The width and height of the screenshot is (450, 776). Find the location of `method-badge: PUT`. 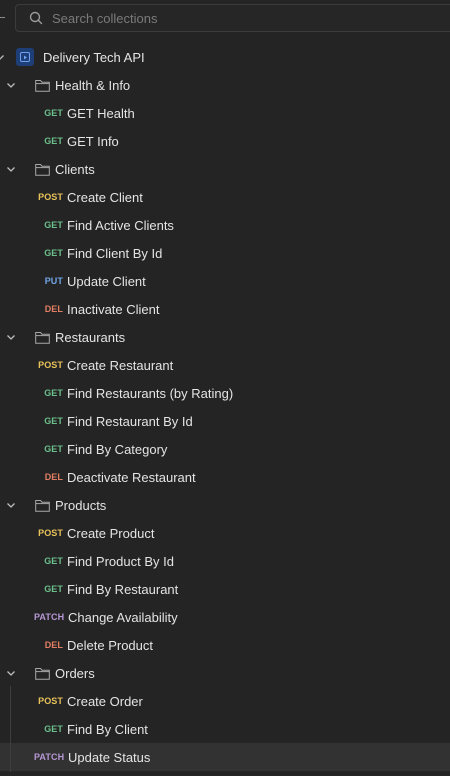

method-badge: PUT is located at coordinates (53, 281).